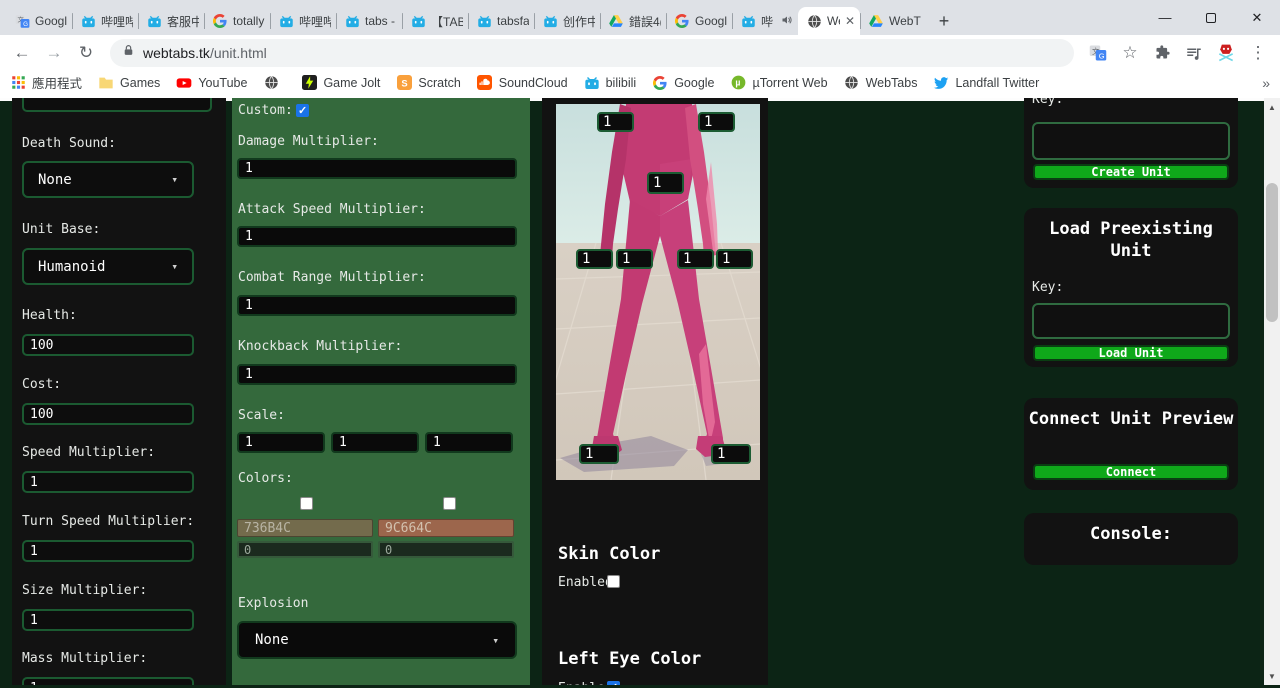 This screenshot has height=688, width=1280. What do you see at coordinates (613, 683) in the screenshot?
I see `left-eye-enabled-checkbox` at bounding box center [613, 683].